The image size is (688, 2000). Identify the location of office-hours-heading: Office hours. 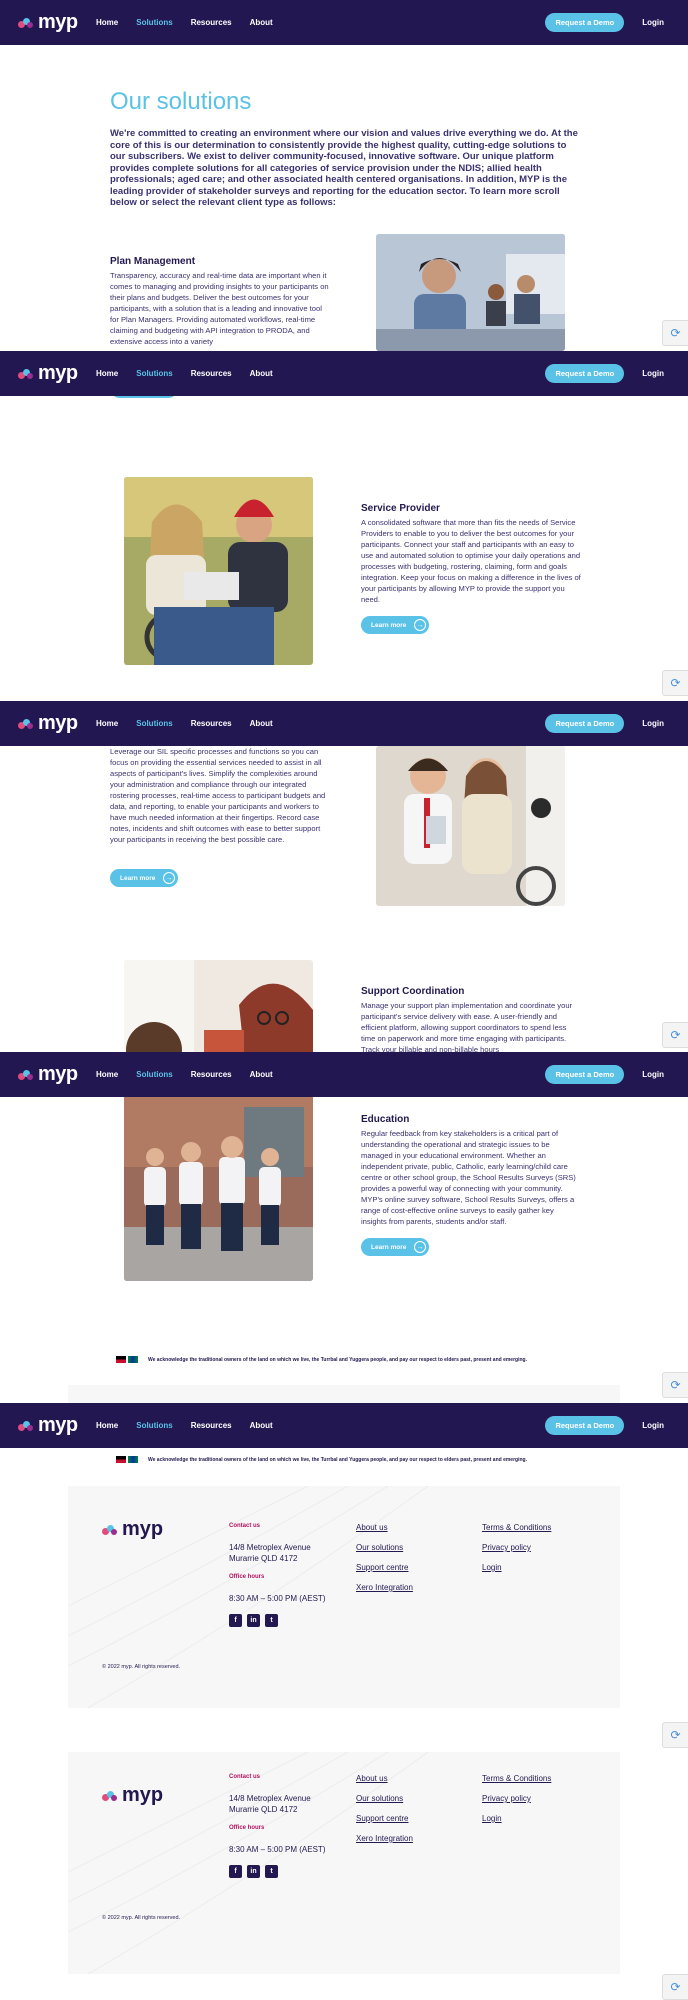
(247, 1828).